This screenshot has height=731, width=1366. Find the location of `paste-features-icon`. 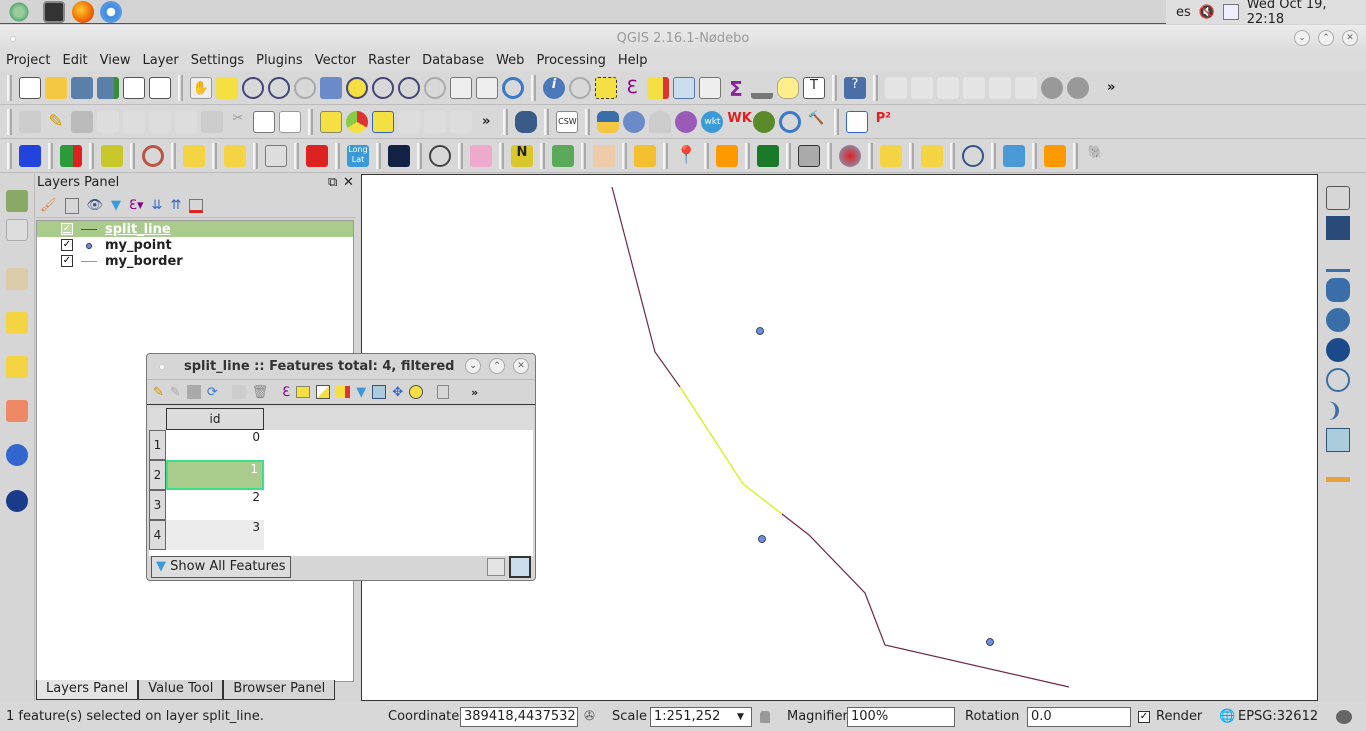

paste-features-icon is located at coordinates (290, 121).